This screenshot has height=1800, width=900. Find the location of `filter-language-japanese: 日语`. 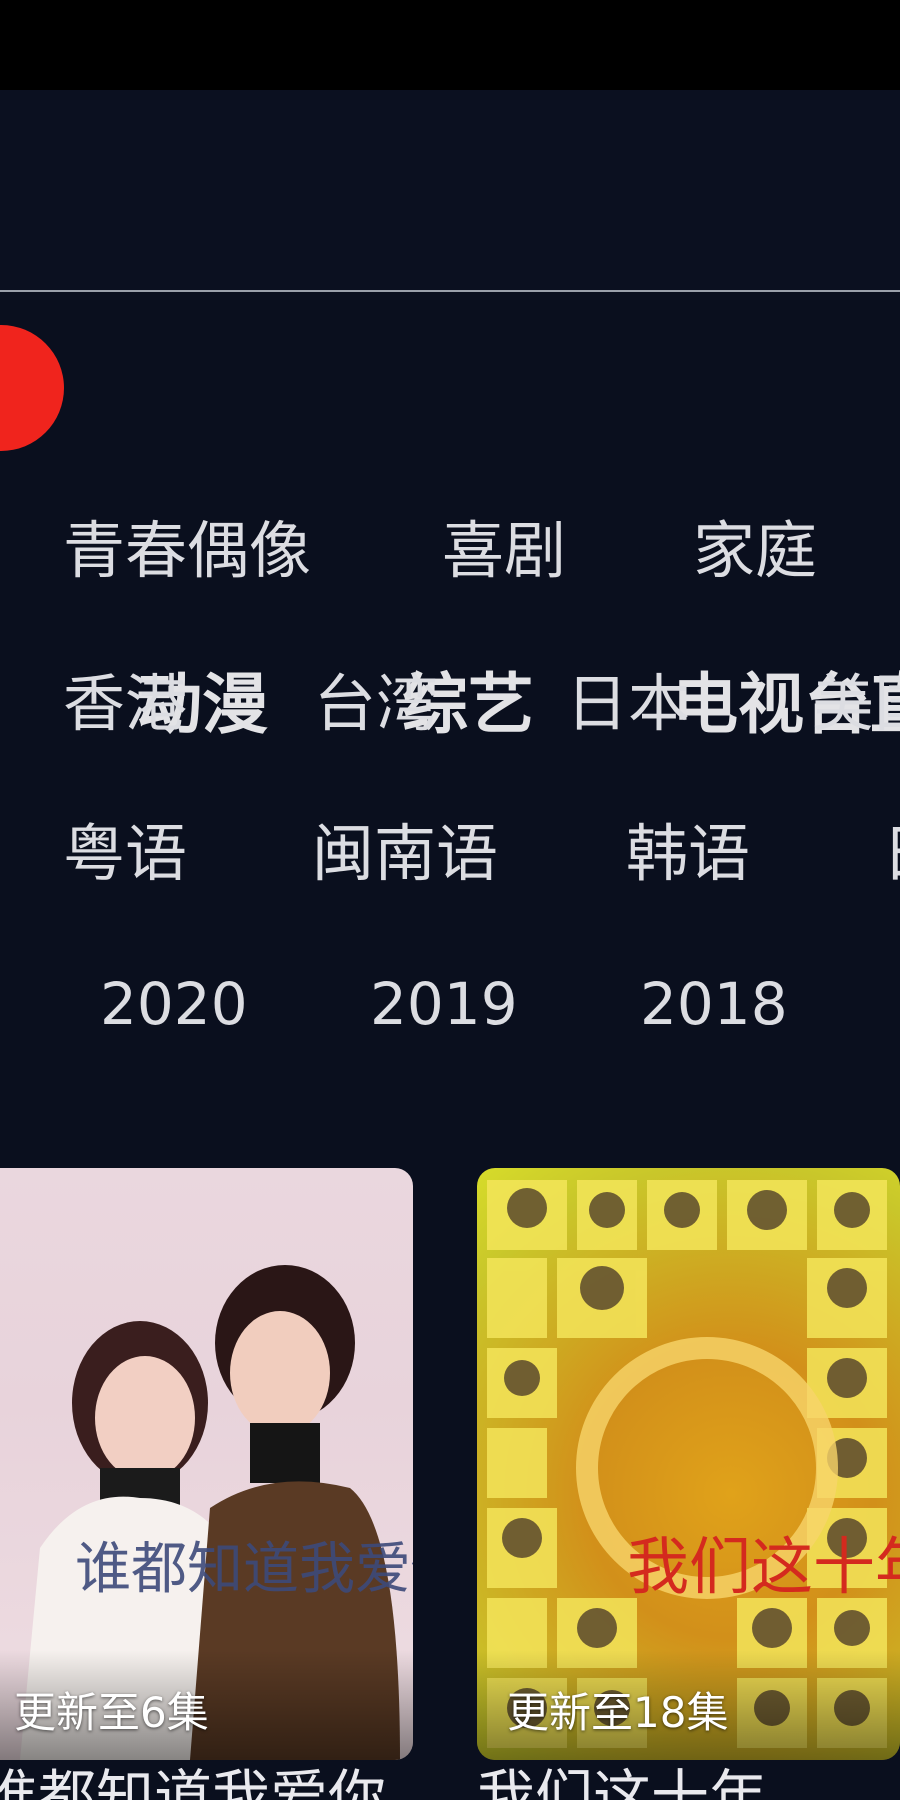

filter-language-japanese: 日语 is located at coordinates (891, 854).